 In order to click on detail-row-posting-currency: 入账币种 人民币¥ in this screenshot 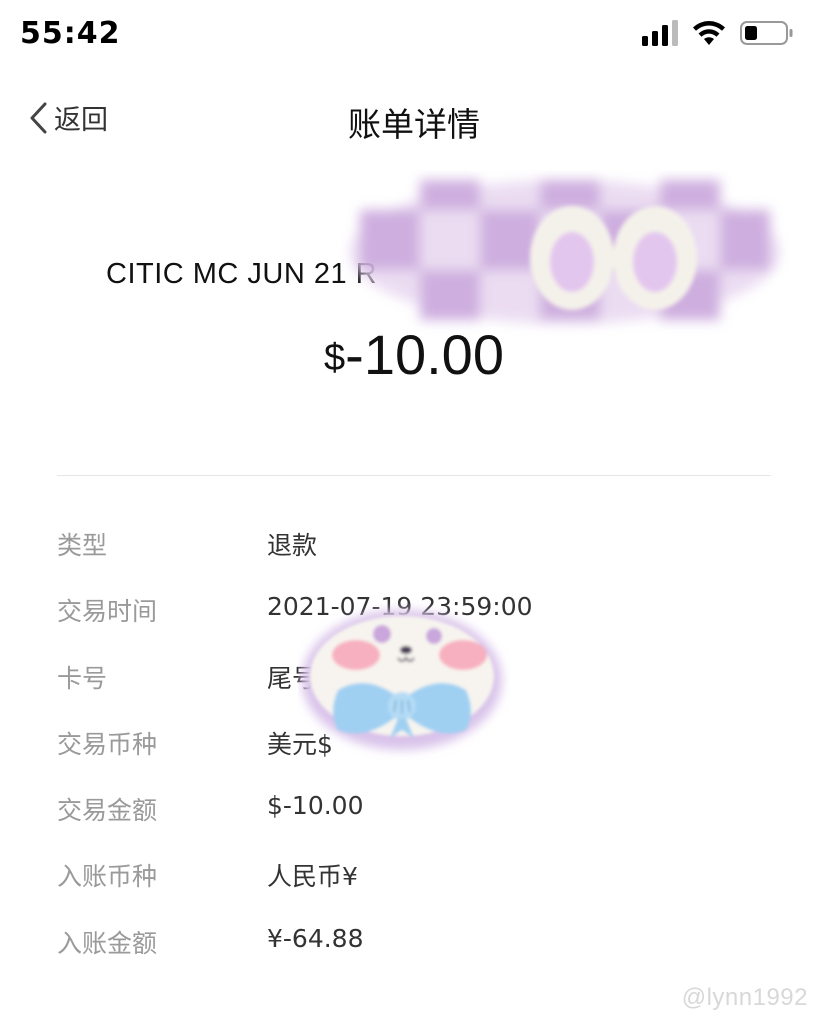, I will do `click(414, 884)`.